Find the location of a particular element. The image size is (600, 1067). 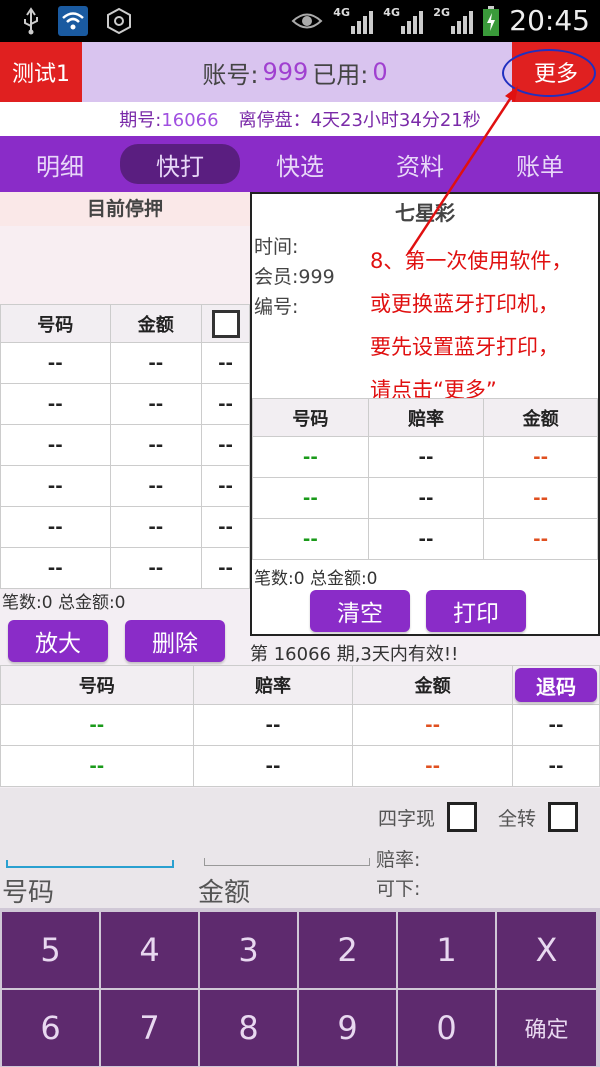

status-bar: 4G 4G 2G 20:45 is located at coordinates (300, 21).